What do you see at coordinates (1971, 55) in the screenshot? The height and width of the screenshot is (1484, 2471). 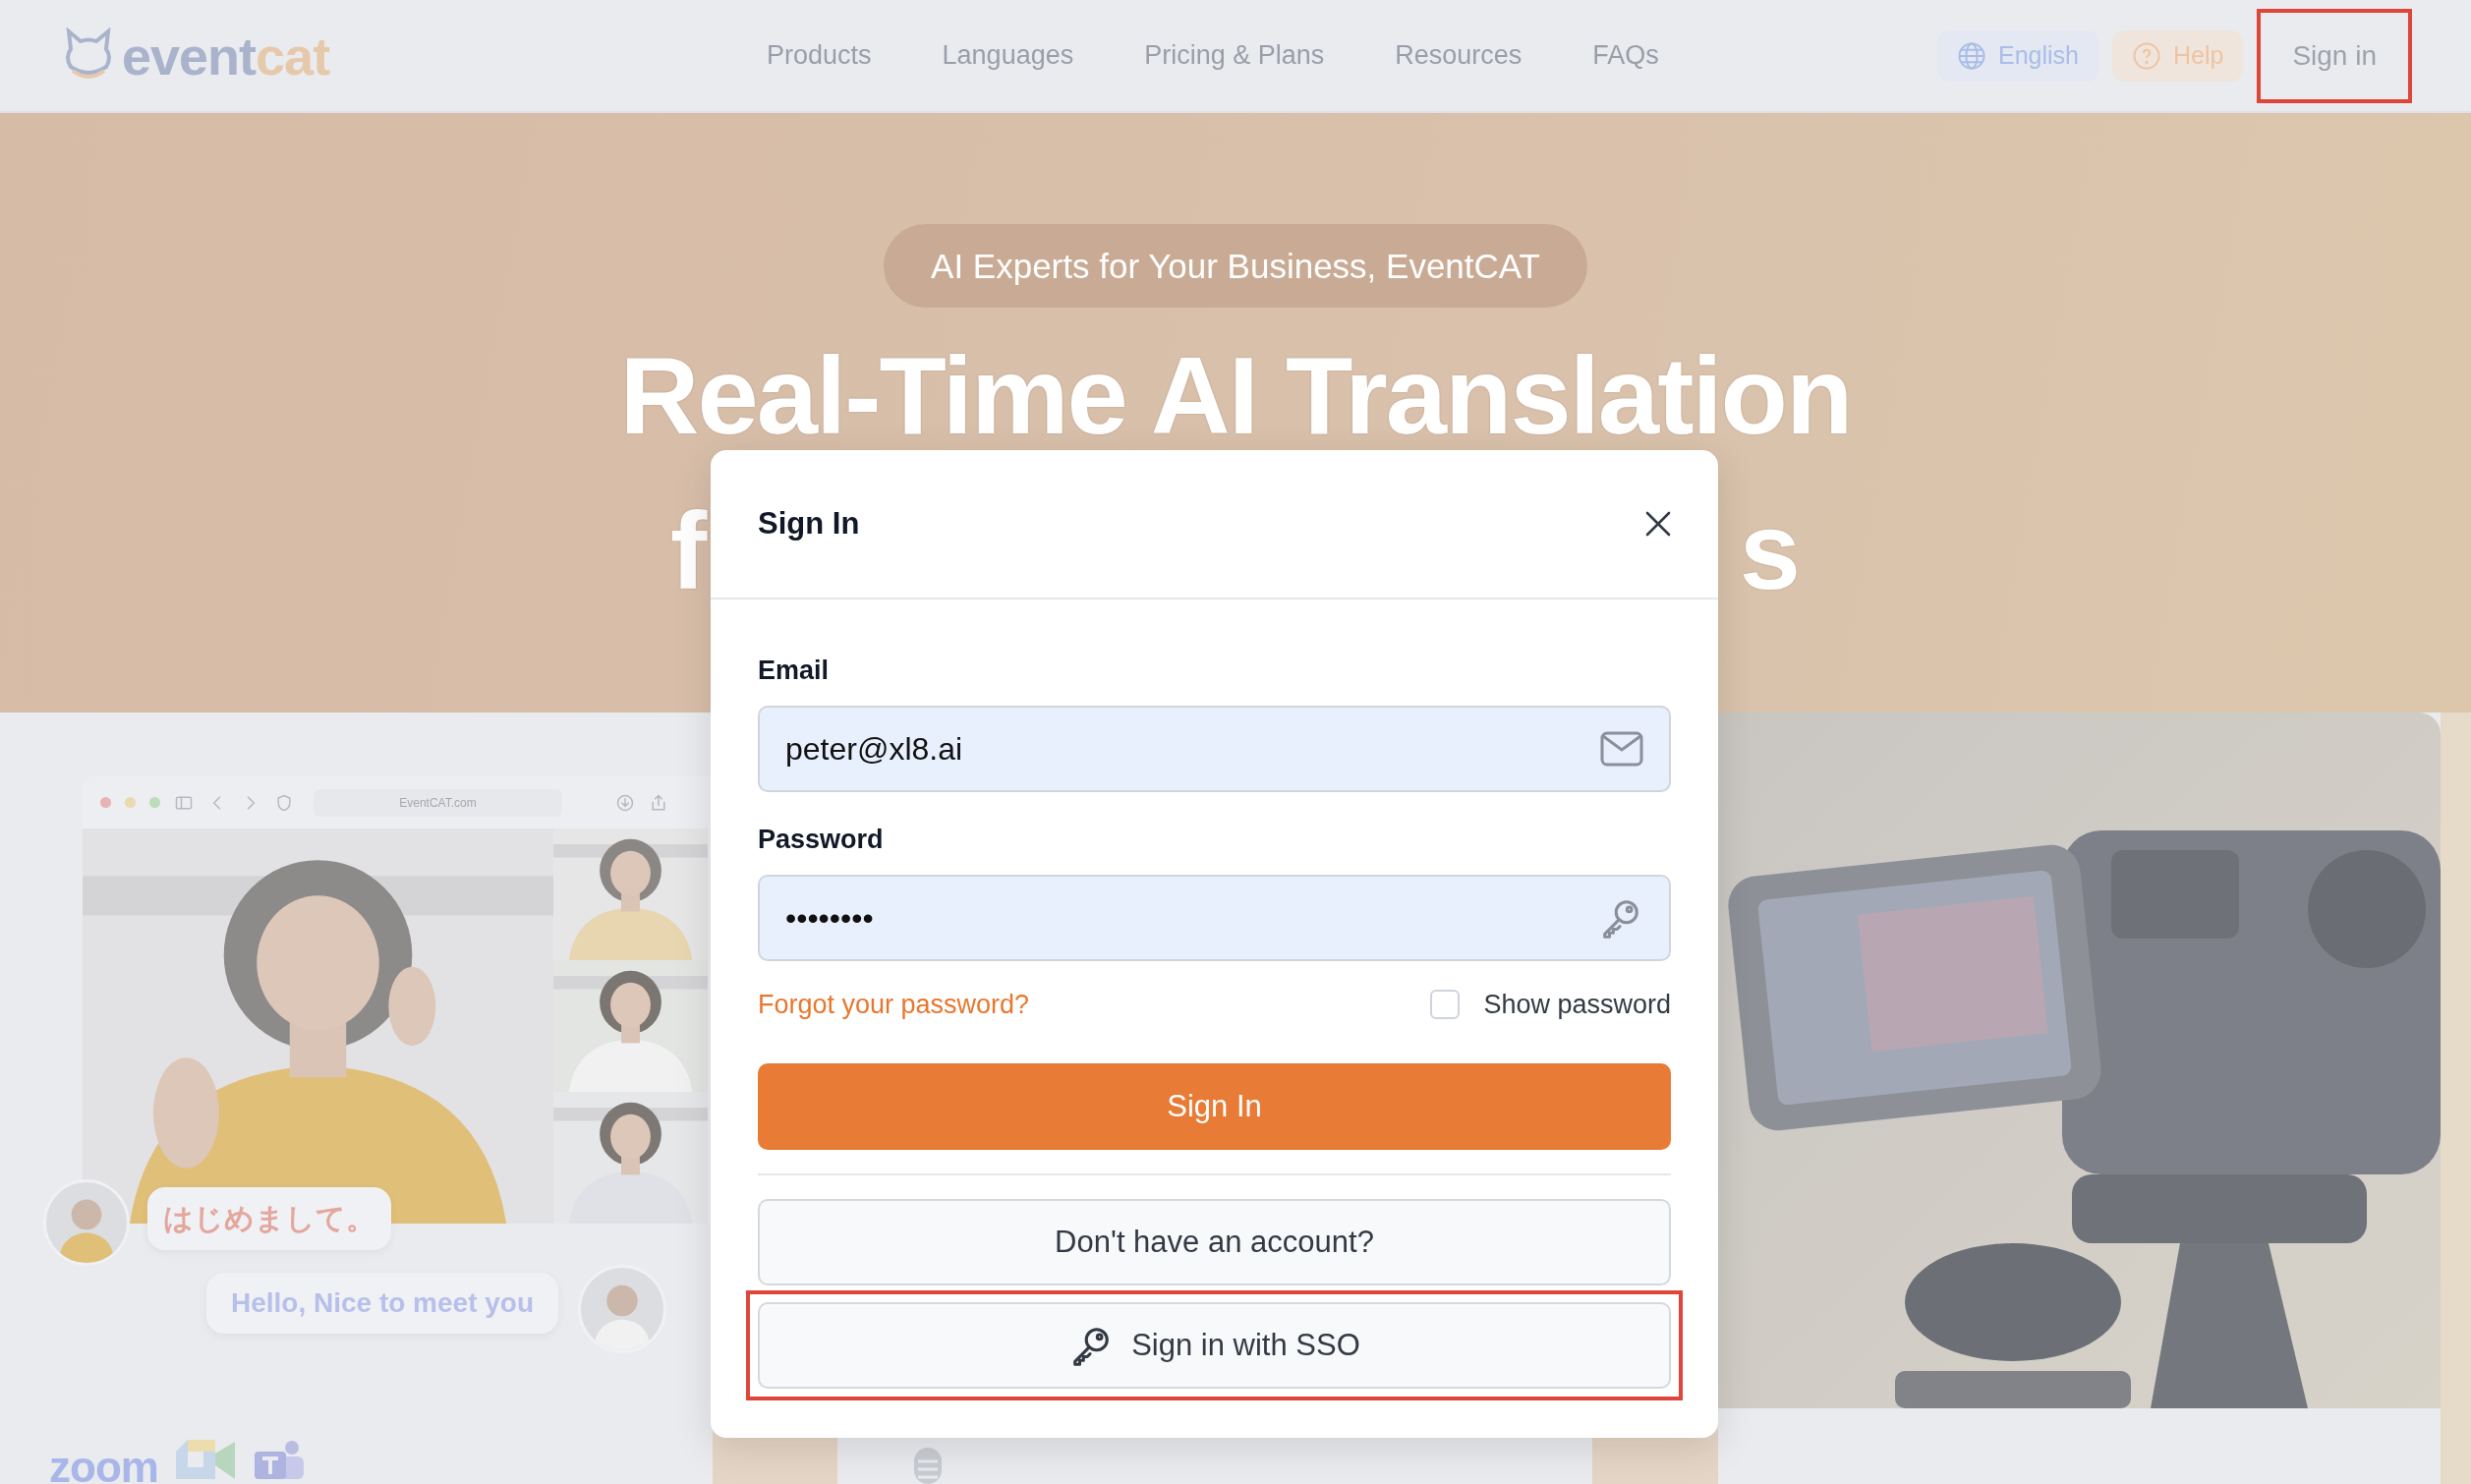 I see `globe-icon` at bounding box center [1971, 55].